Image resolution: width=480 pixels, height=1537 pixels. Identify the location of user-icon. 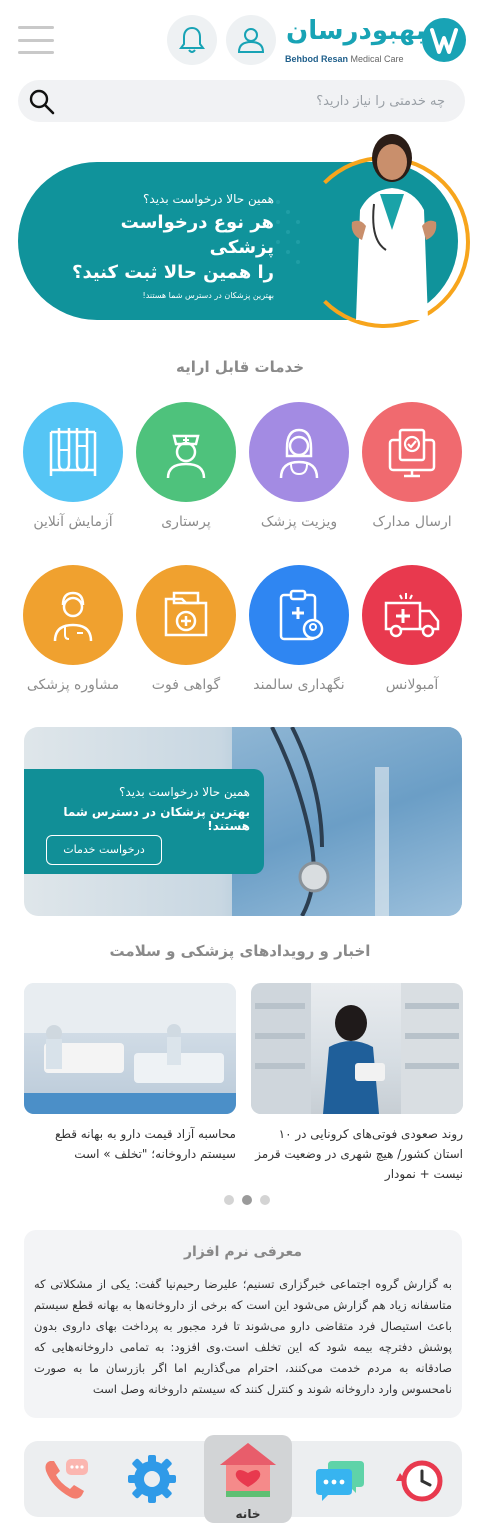
(251, 40).